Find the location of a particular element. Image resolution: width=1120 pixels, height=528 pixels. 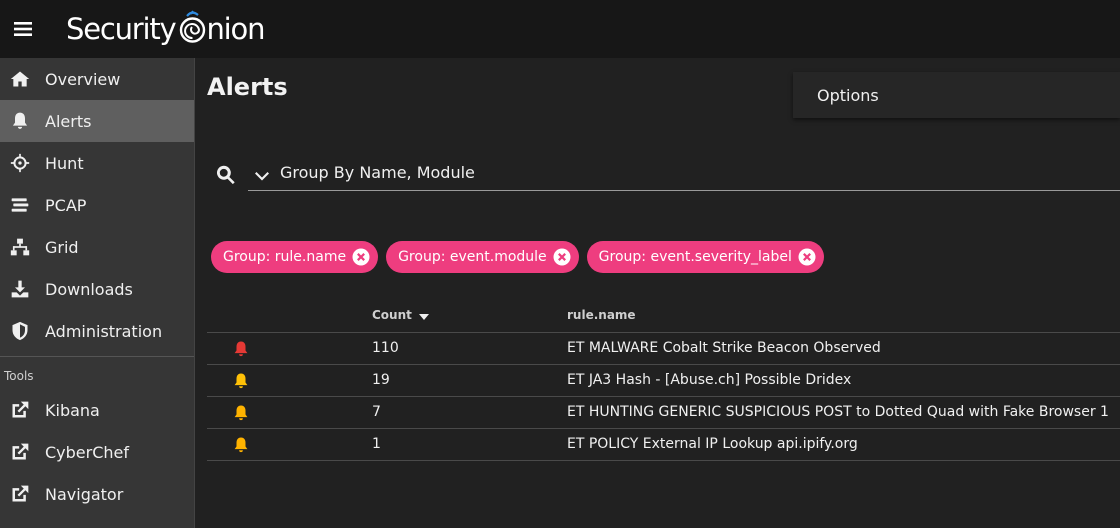

search-row: Group By Name, Module is located at coordinates (667, 175).